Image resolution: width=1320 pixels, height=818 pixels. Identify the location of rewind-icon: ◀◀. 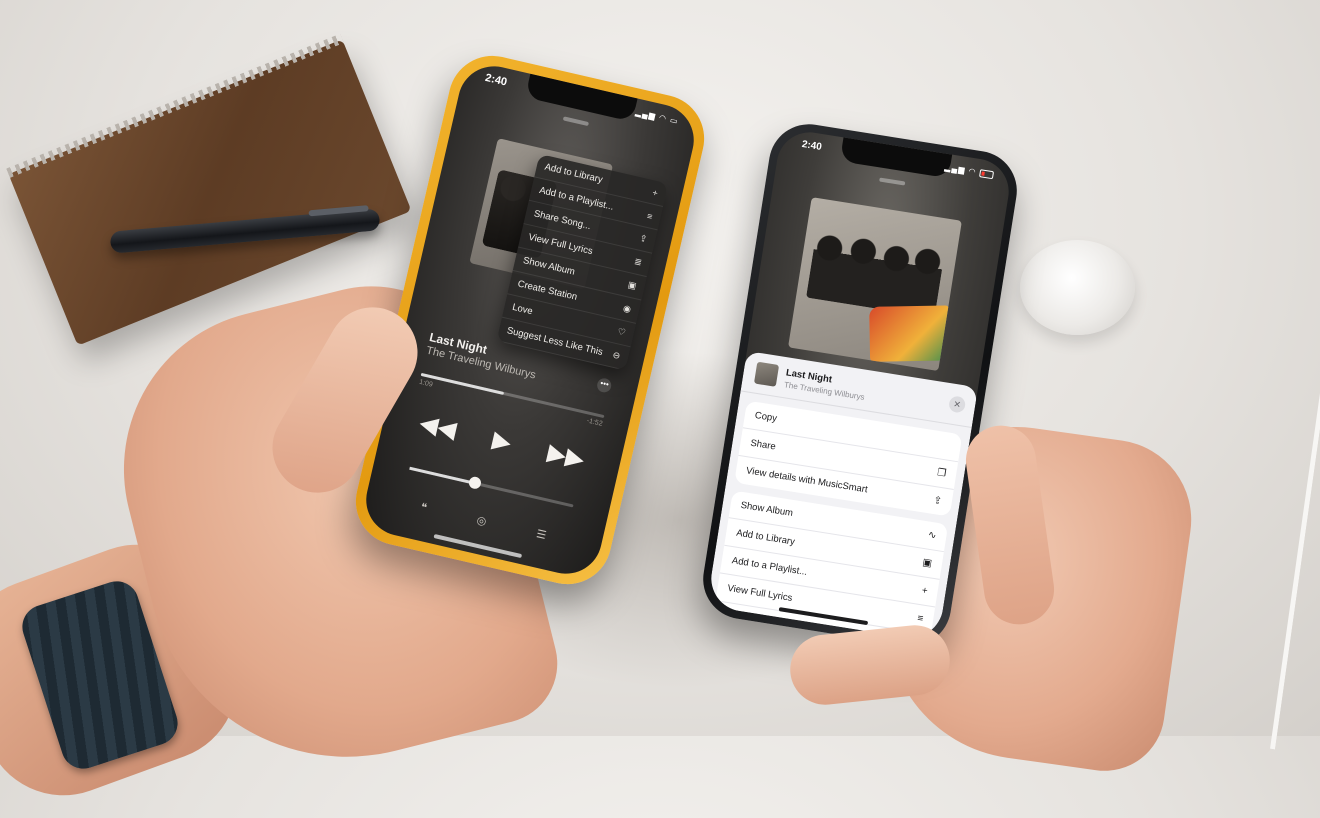
(438, 426).